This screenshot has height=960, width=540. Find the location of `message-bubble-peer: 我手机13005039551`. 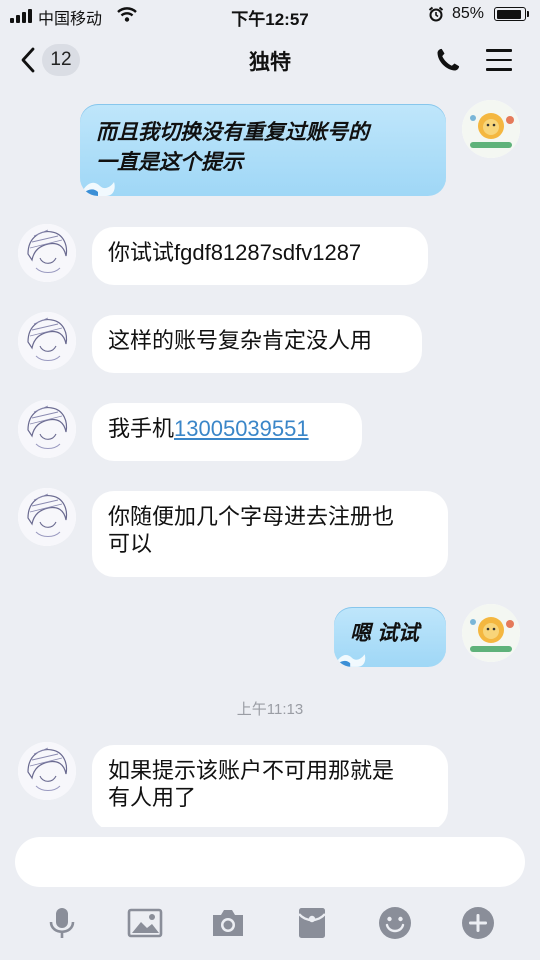

message-bubble-peer: 我手机13005039551 is located at coordinates (227, 432).